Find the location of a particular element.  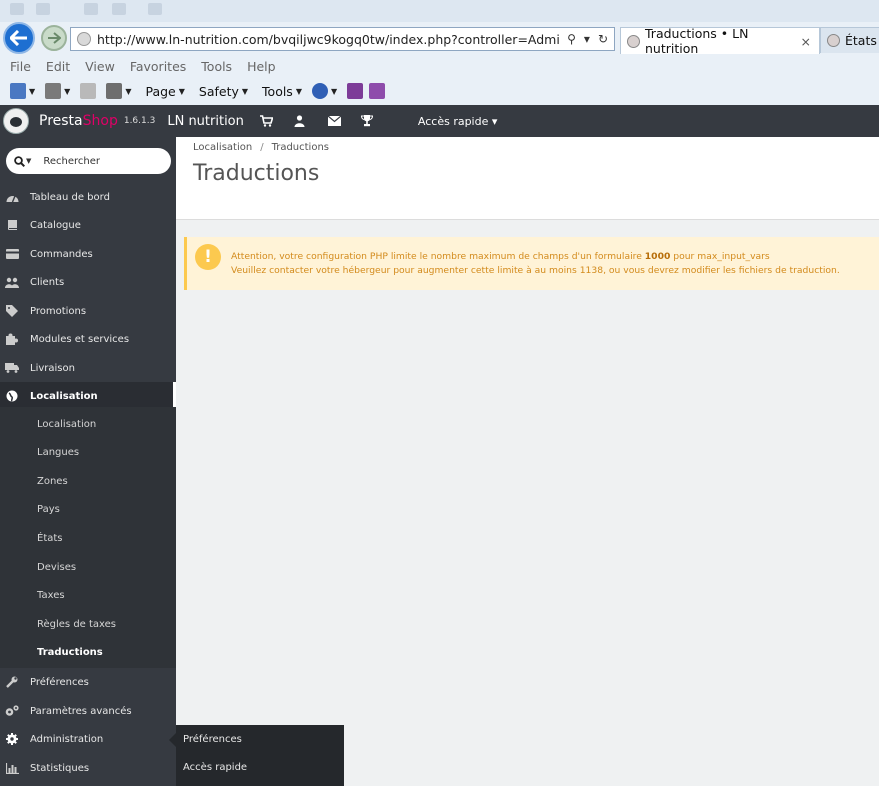

sidebar-item-tableau-de-bord: Tableau de bord is located at coordinates (88, 197).